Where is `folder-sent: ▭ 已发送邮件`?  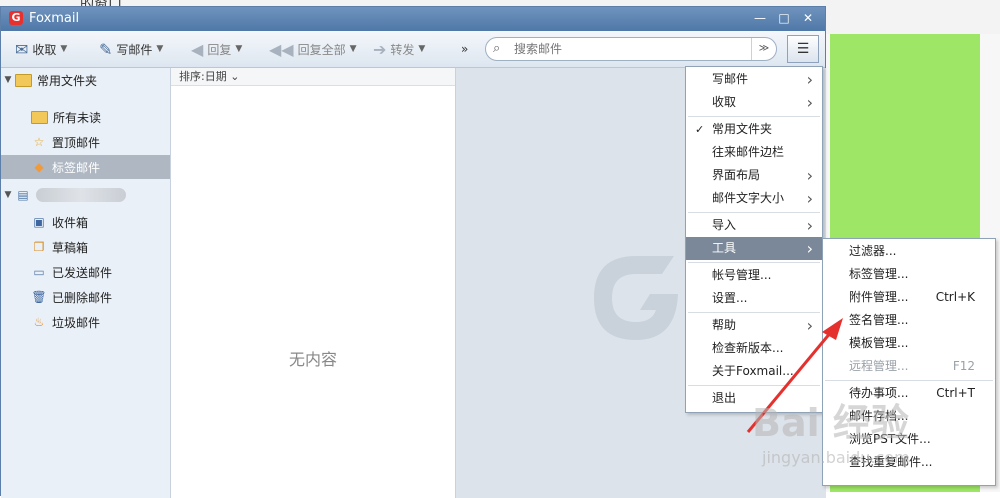 folder-sent: ▭ 已发送邮件 is located at coordinates (85, 272).